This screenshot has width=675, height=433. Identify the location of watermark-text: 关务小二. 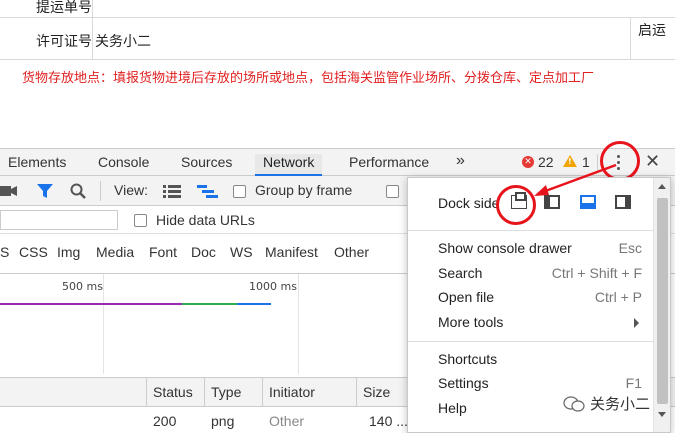
(620, 404).